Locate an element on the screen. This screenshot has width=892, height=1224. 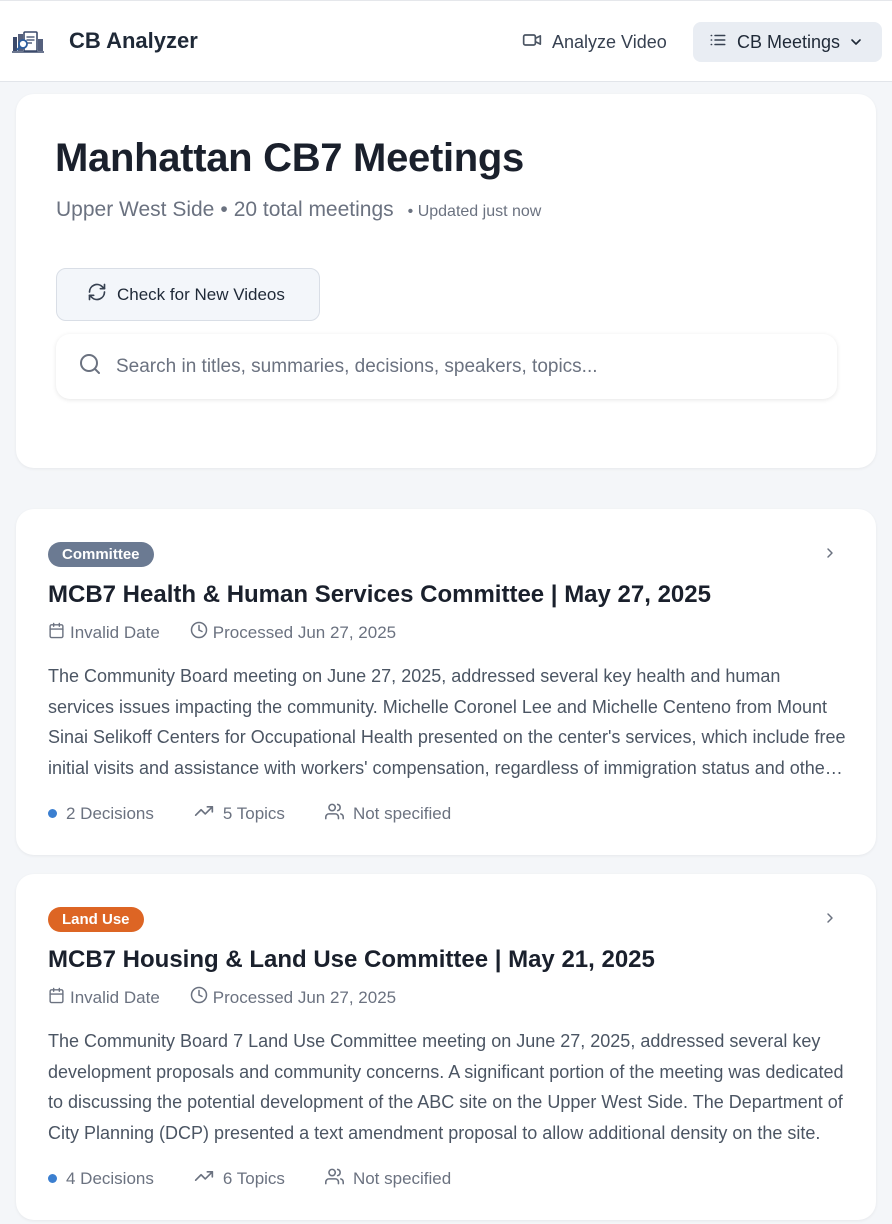
check-new-videos-button: Check for New Videos is located at coordinates (188, 294).